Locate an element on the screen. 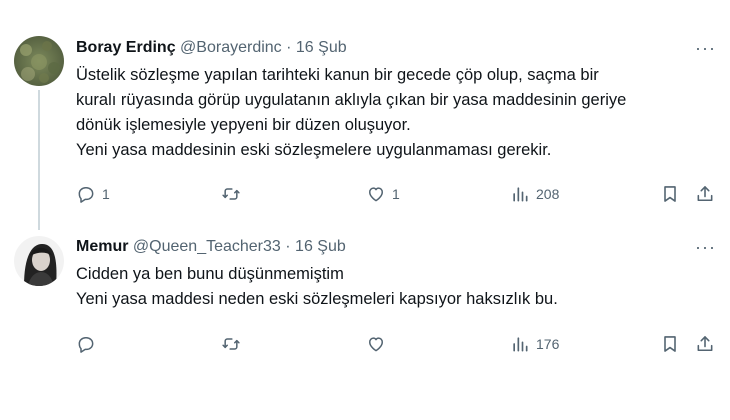 This screenshot has width=730, height=420. like-count: 1 is located at coordinates (396, 194).